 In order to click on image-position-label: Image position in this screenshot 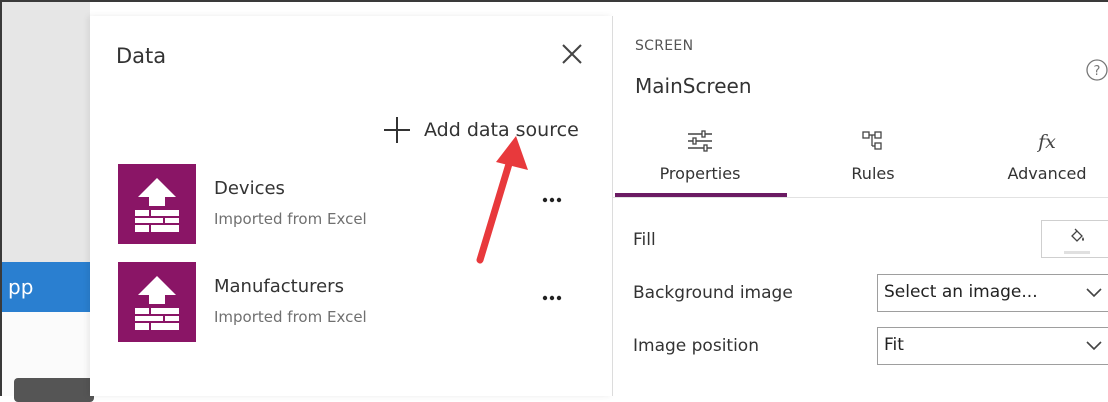, I will do `click(696, 346)`.